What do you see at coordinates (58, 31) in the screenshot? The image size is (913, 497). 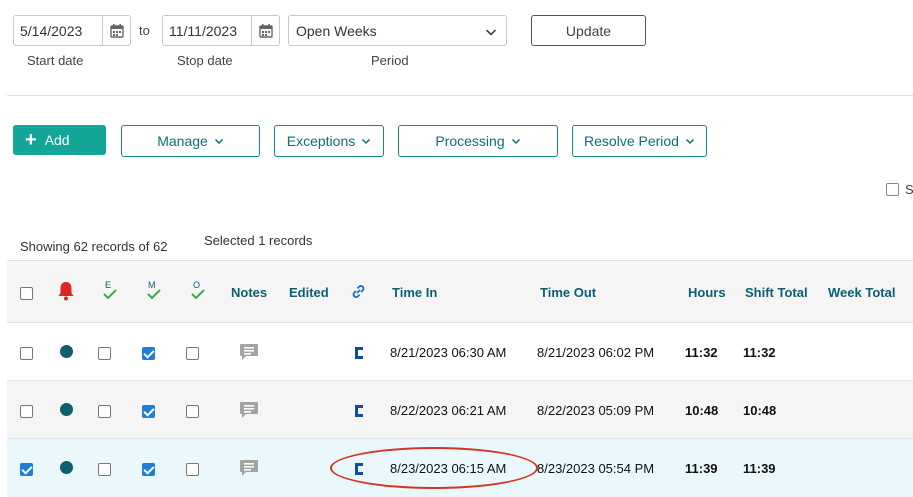 I see `start-date-value: 5/14/2023` at bounding box center [58, 31].